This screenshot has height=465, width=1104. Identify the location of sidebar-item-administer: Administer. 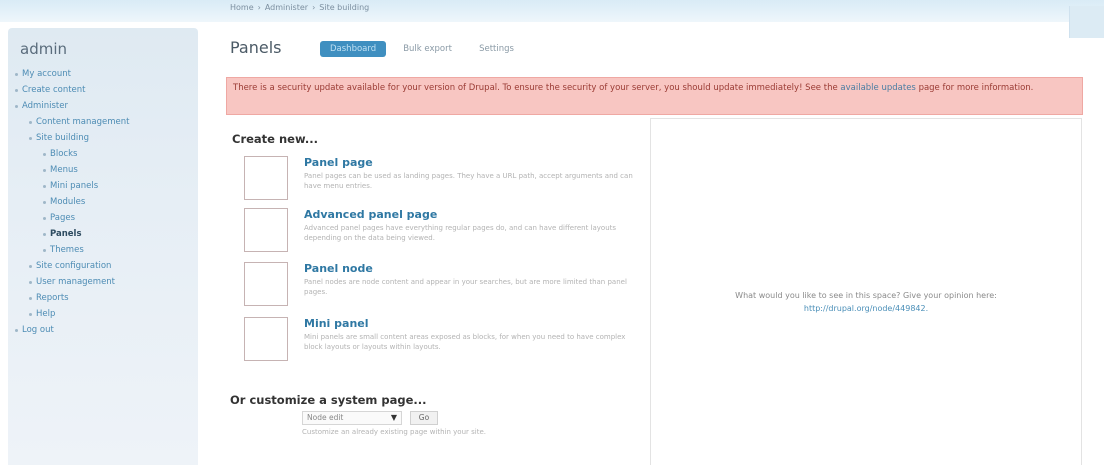
(103, 106).